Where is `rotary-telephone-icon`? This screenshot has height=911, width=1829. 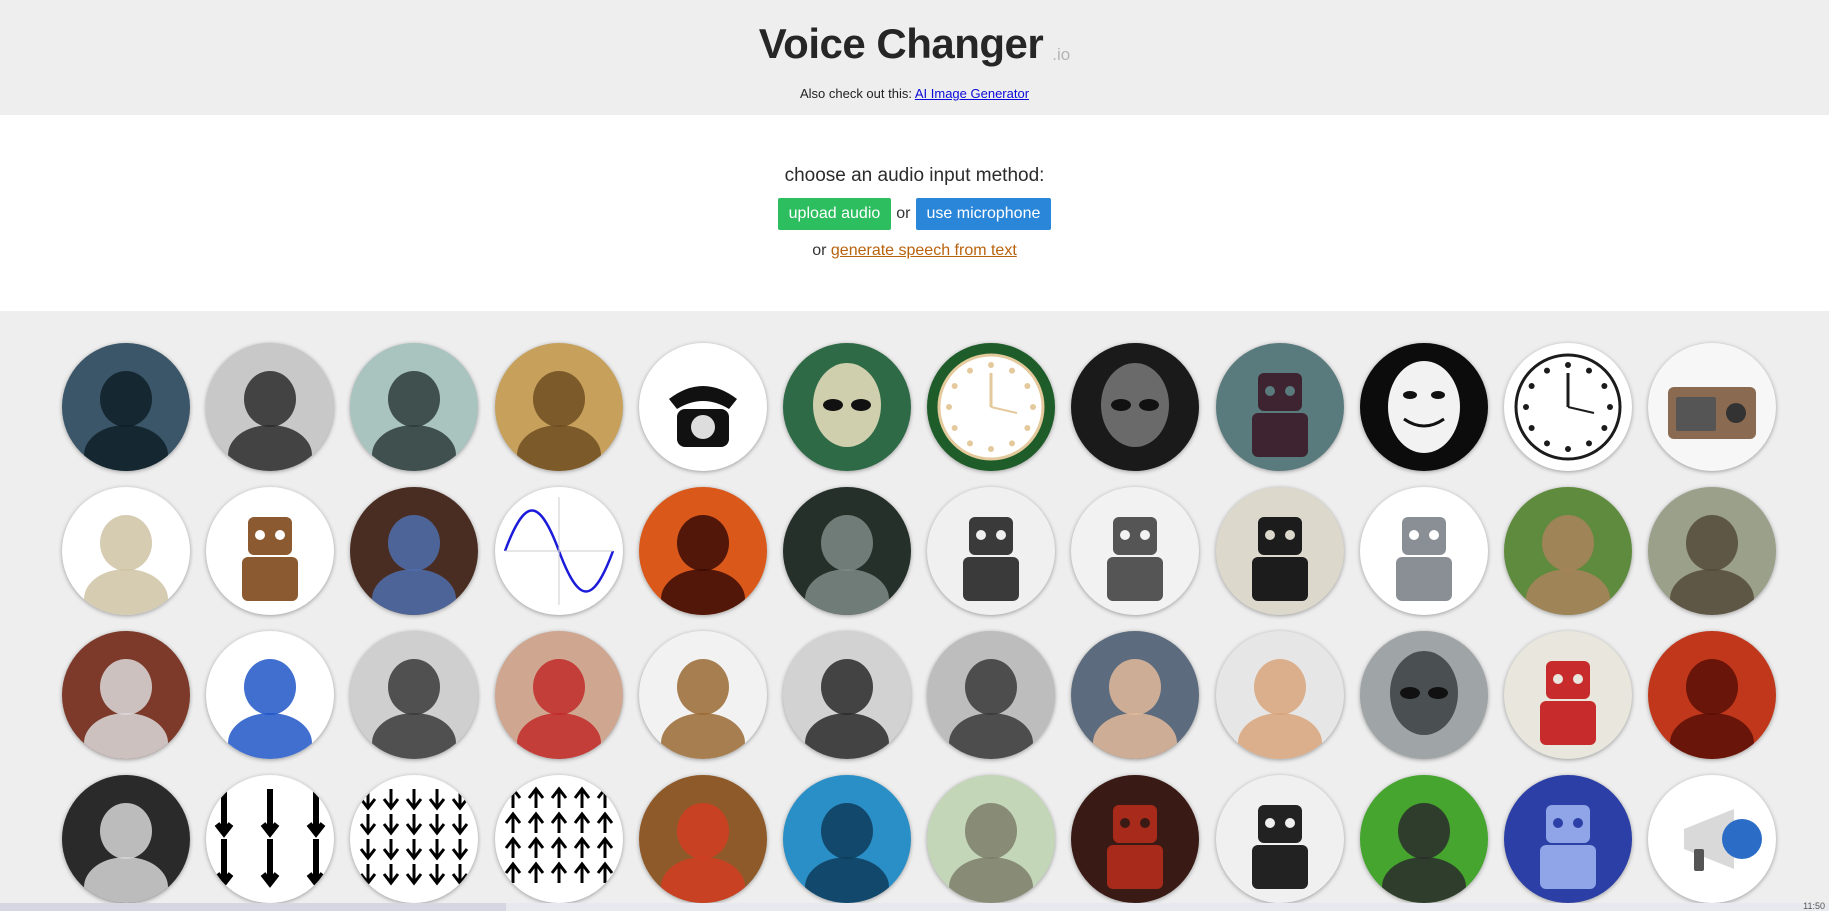
rotary-telephone-icon is located at coordinates (703, 416).